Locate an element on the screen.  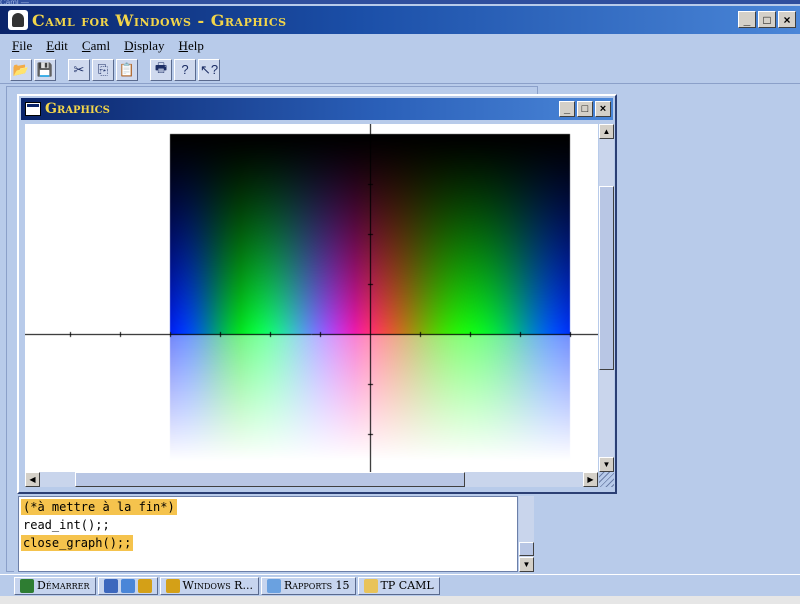
mail-icon is located at coordinates (144, 585).